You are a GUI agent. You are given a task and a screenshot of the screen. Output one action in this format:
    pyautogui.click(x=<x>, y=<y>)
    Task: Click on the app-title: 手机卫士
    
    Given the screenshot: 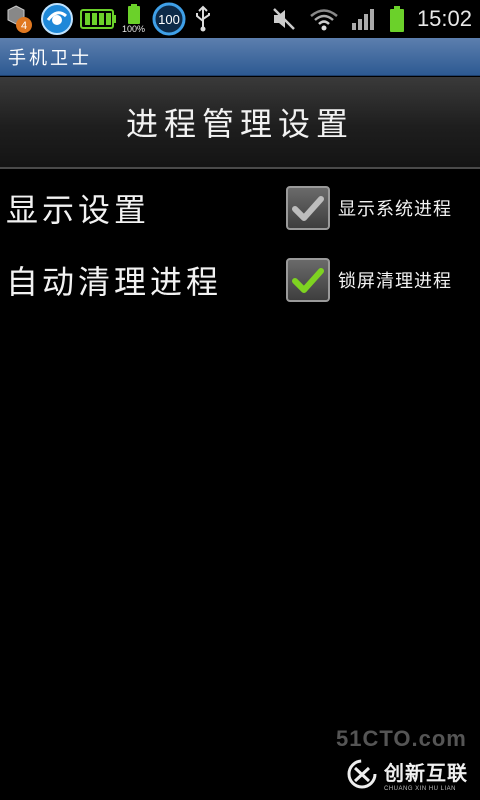 What is the action you would take?
    pyautogui.click(x=50, y=58)
    